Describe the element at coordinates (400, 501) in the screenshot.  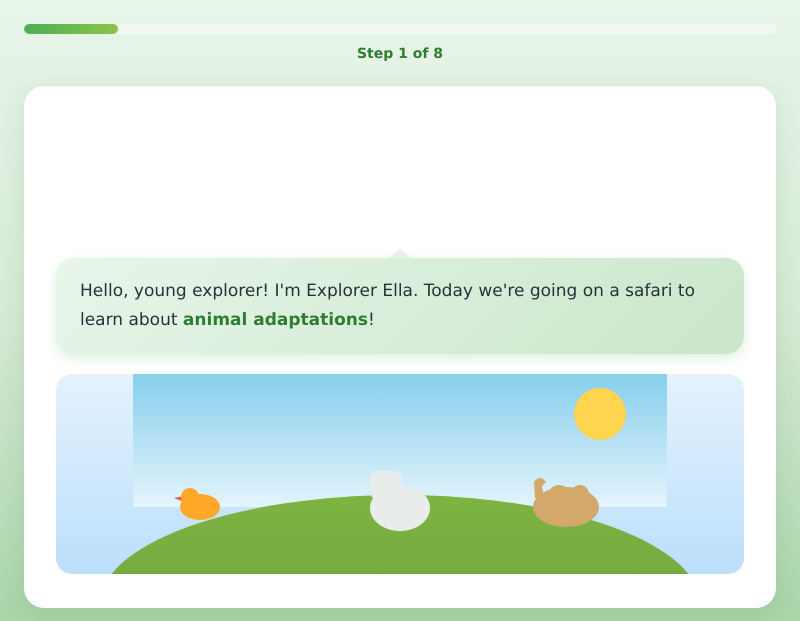
I see `bear-drawing` at that location.